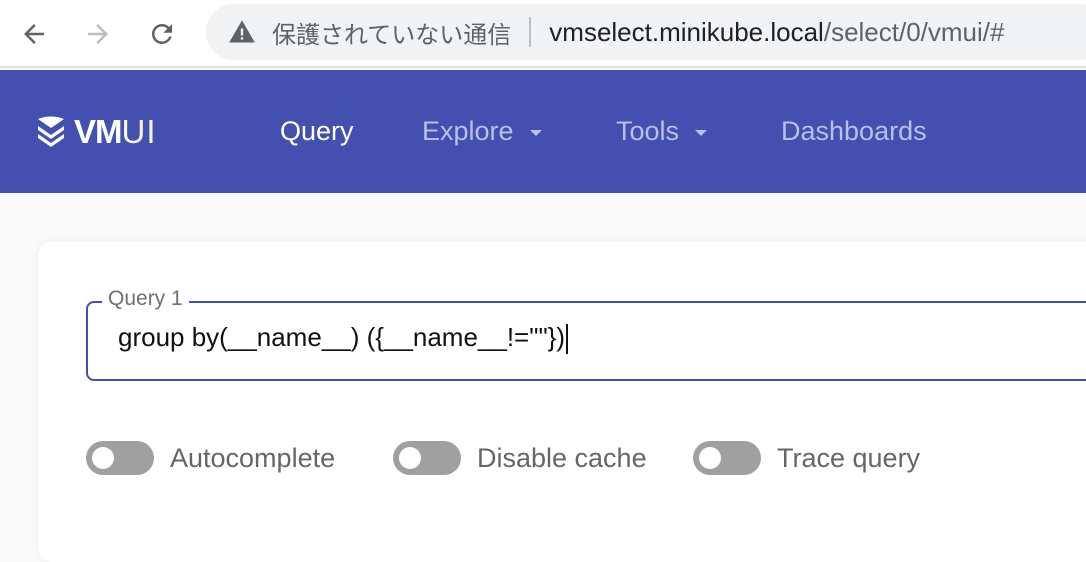  What do you see at coordinates (253, 457) in the screenshot?
I see `autocomplete-label: Autocomplete` at bounding box center [253, 457].